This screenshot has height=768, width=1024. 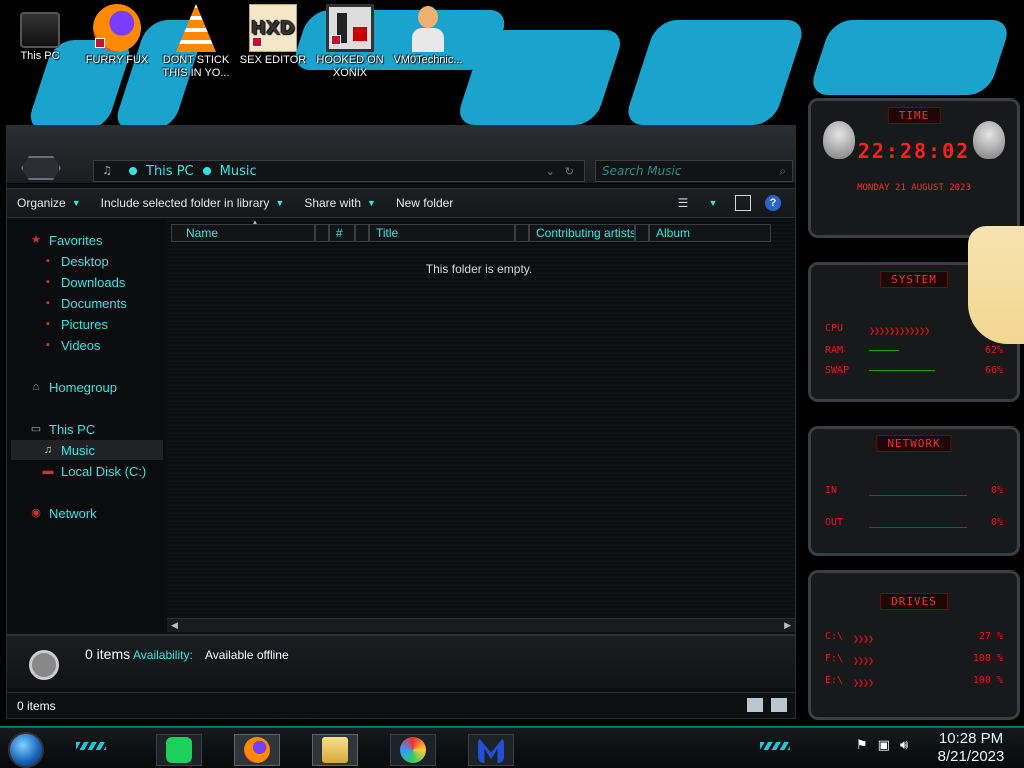 I want to click on taskbar-app-firefox, so click(x=257, y=750).